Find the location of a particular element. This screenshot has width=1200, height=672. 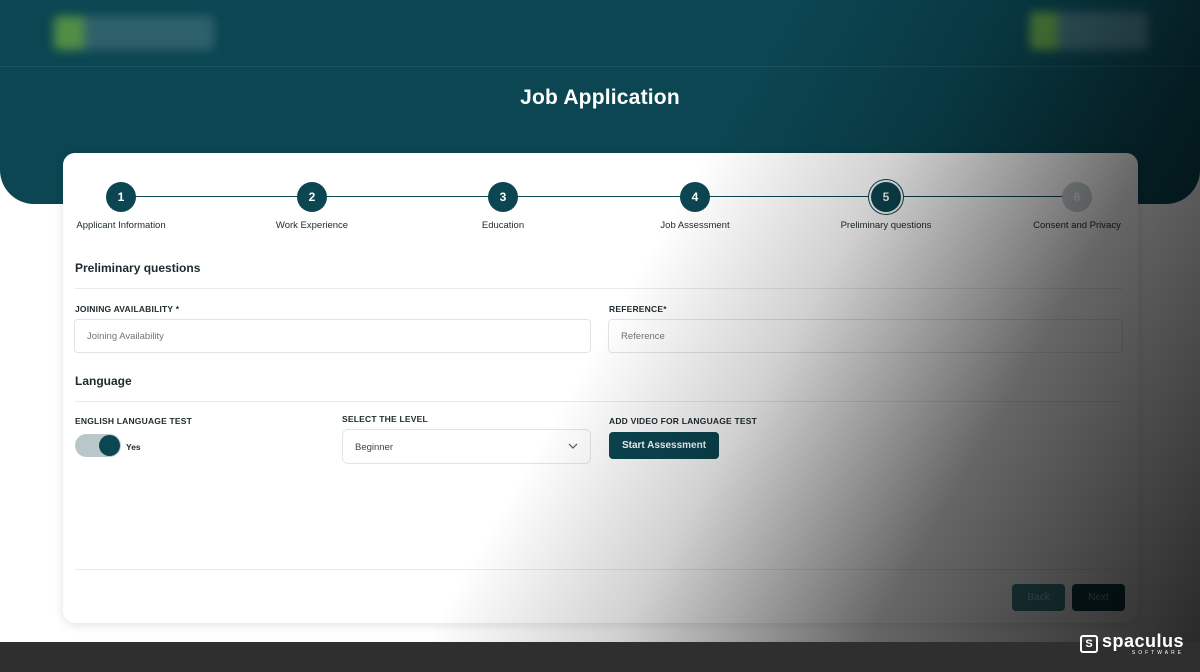

toggle-state-label: Yes is located at coordinates (133, 447).